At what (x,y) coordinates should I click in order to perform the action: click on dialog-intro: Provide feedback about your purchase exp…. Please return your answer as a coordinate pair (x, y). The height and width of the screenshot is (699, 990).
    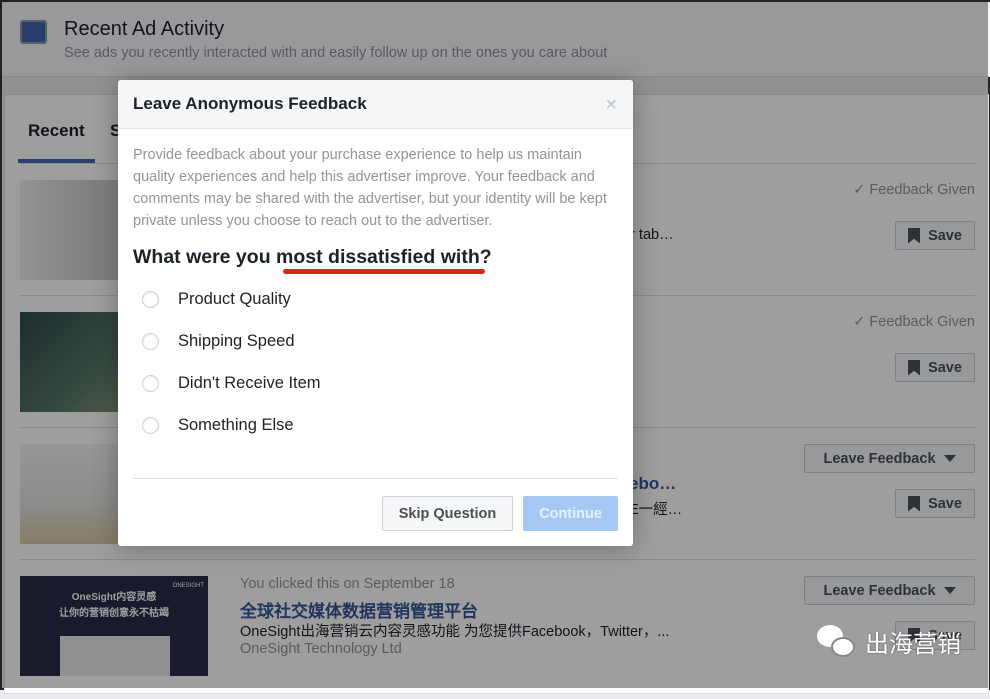
    Looking at the image, I should click on (370, 188).